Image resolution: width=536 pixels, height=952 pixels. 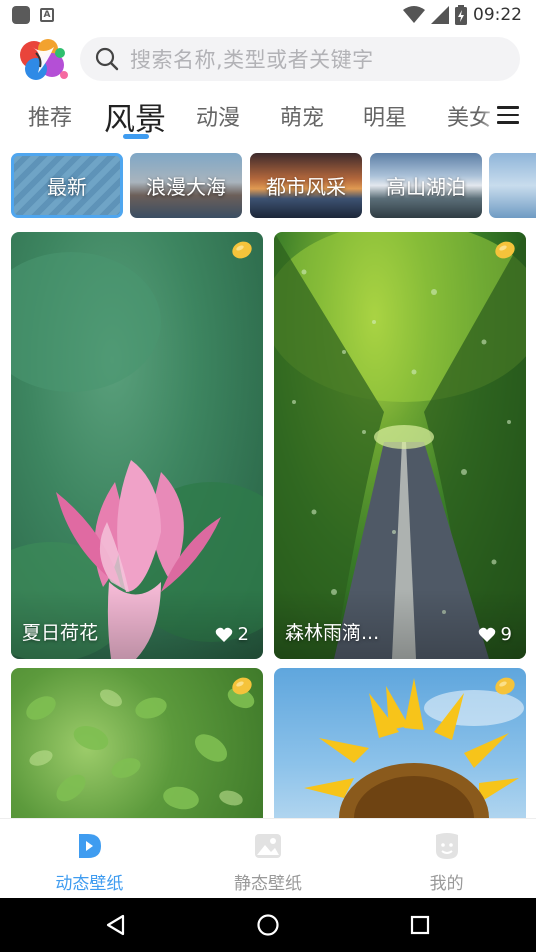 I want to click on nav-label: 我的, so click(x=446, y=884).